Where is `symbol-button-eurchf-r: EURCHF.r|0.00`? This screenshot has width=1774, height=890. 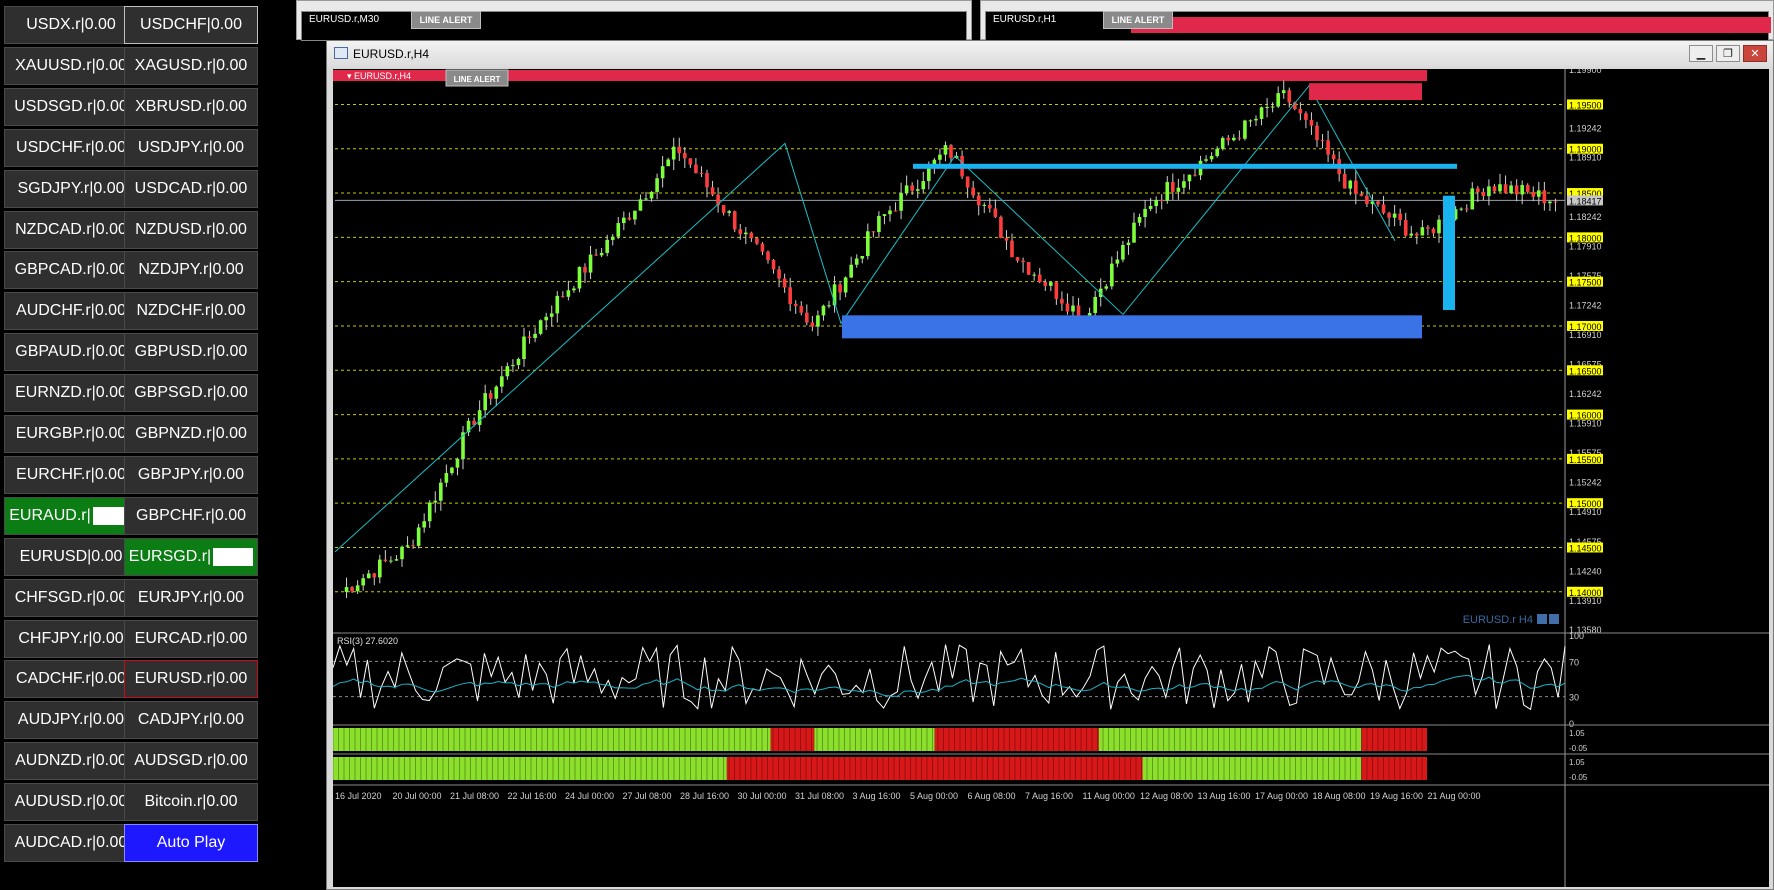
symbol-button-eurchf-r: EURCHF.r|0.00 is located at coordinates (71, 474).